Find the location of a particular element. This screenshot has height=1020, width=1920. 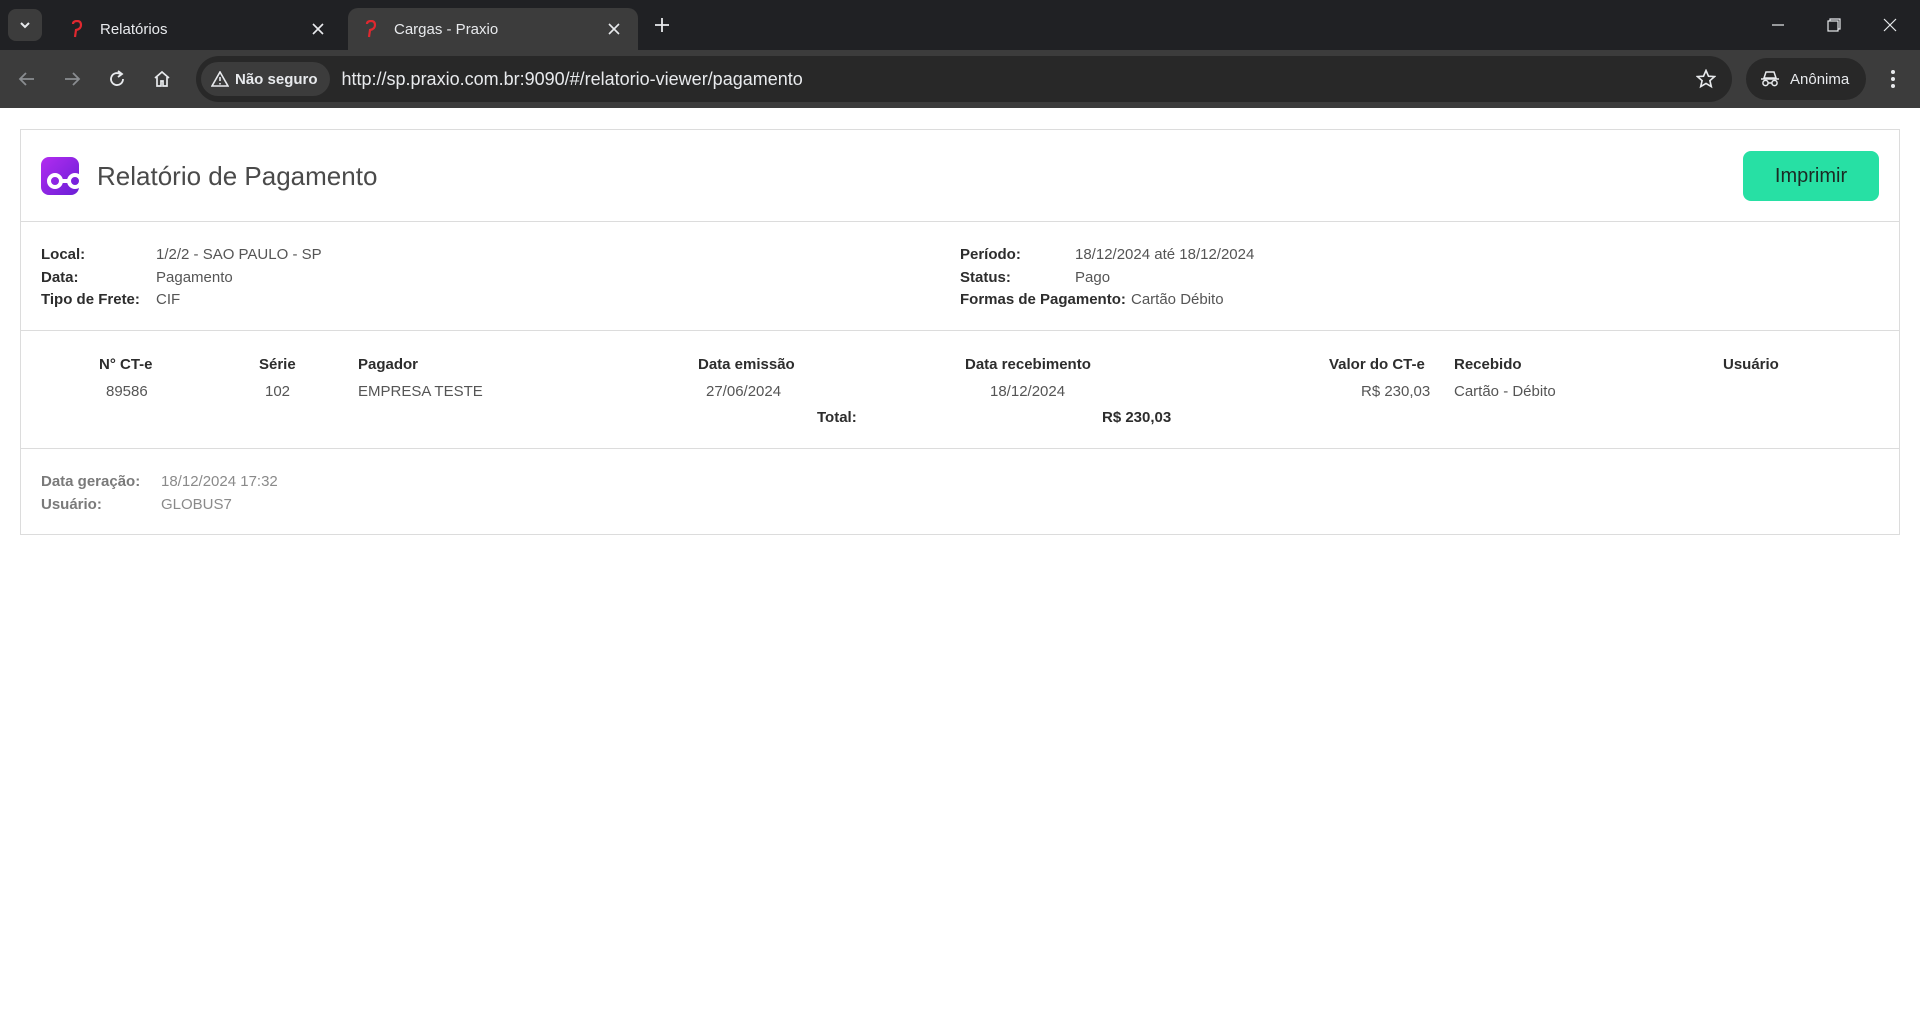

reload-icon is located at coordinates (117, 78).